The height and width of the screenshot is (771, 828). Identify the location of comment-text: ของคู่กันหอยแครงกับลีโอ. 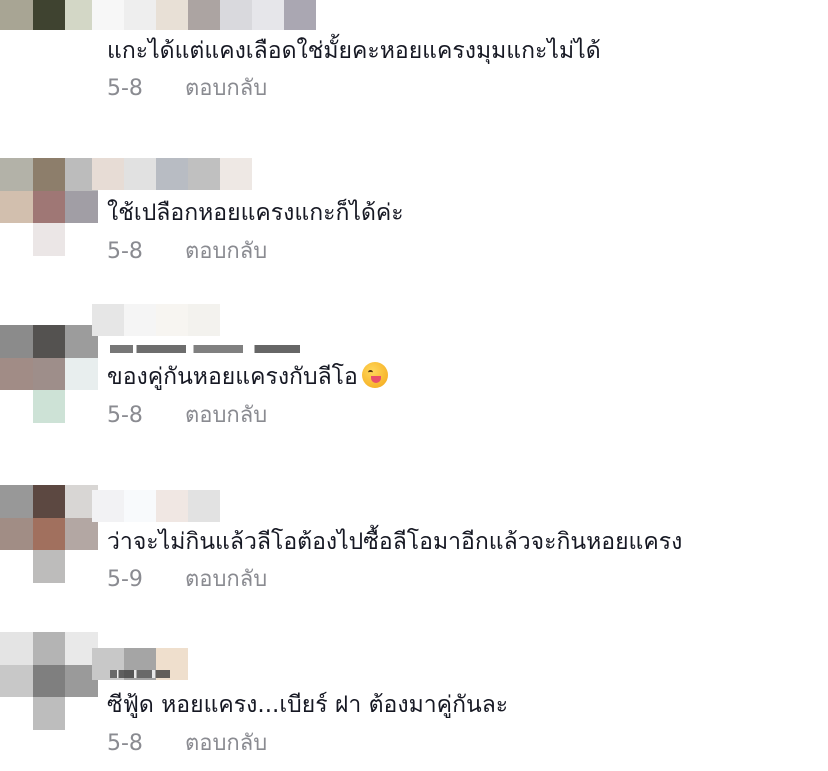
(247, 377).